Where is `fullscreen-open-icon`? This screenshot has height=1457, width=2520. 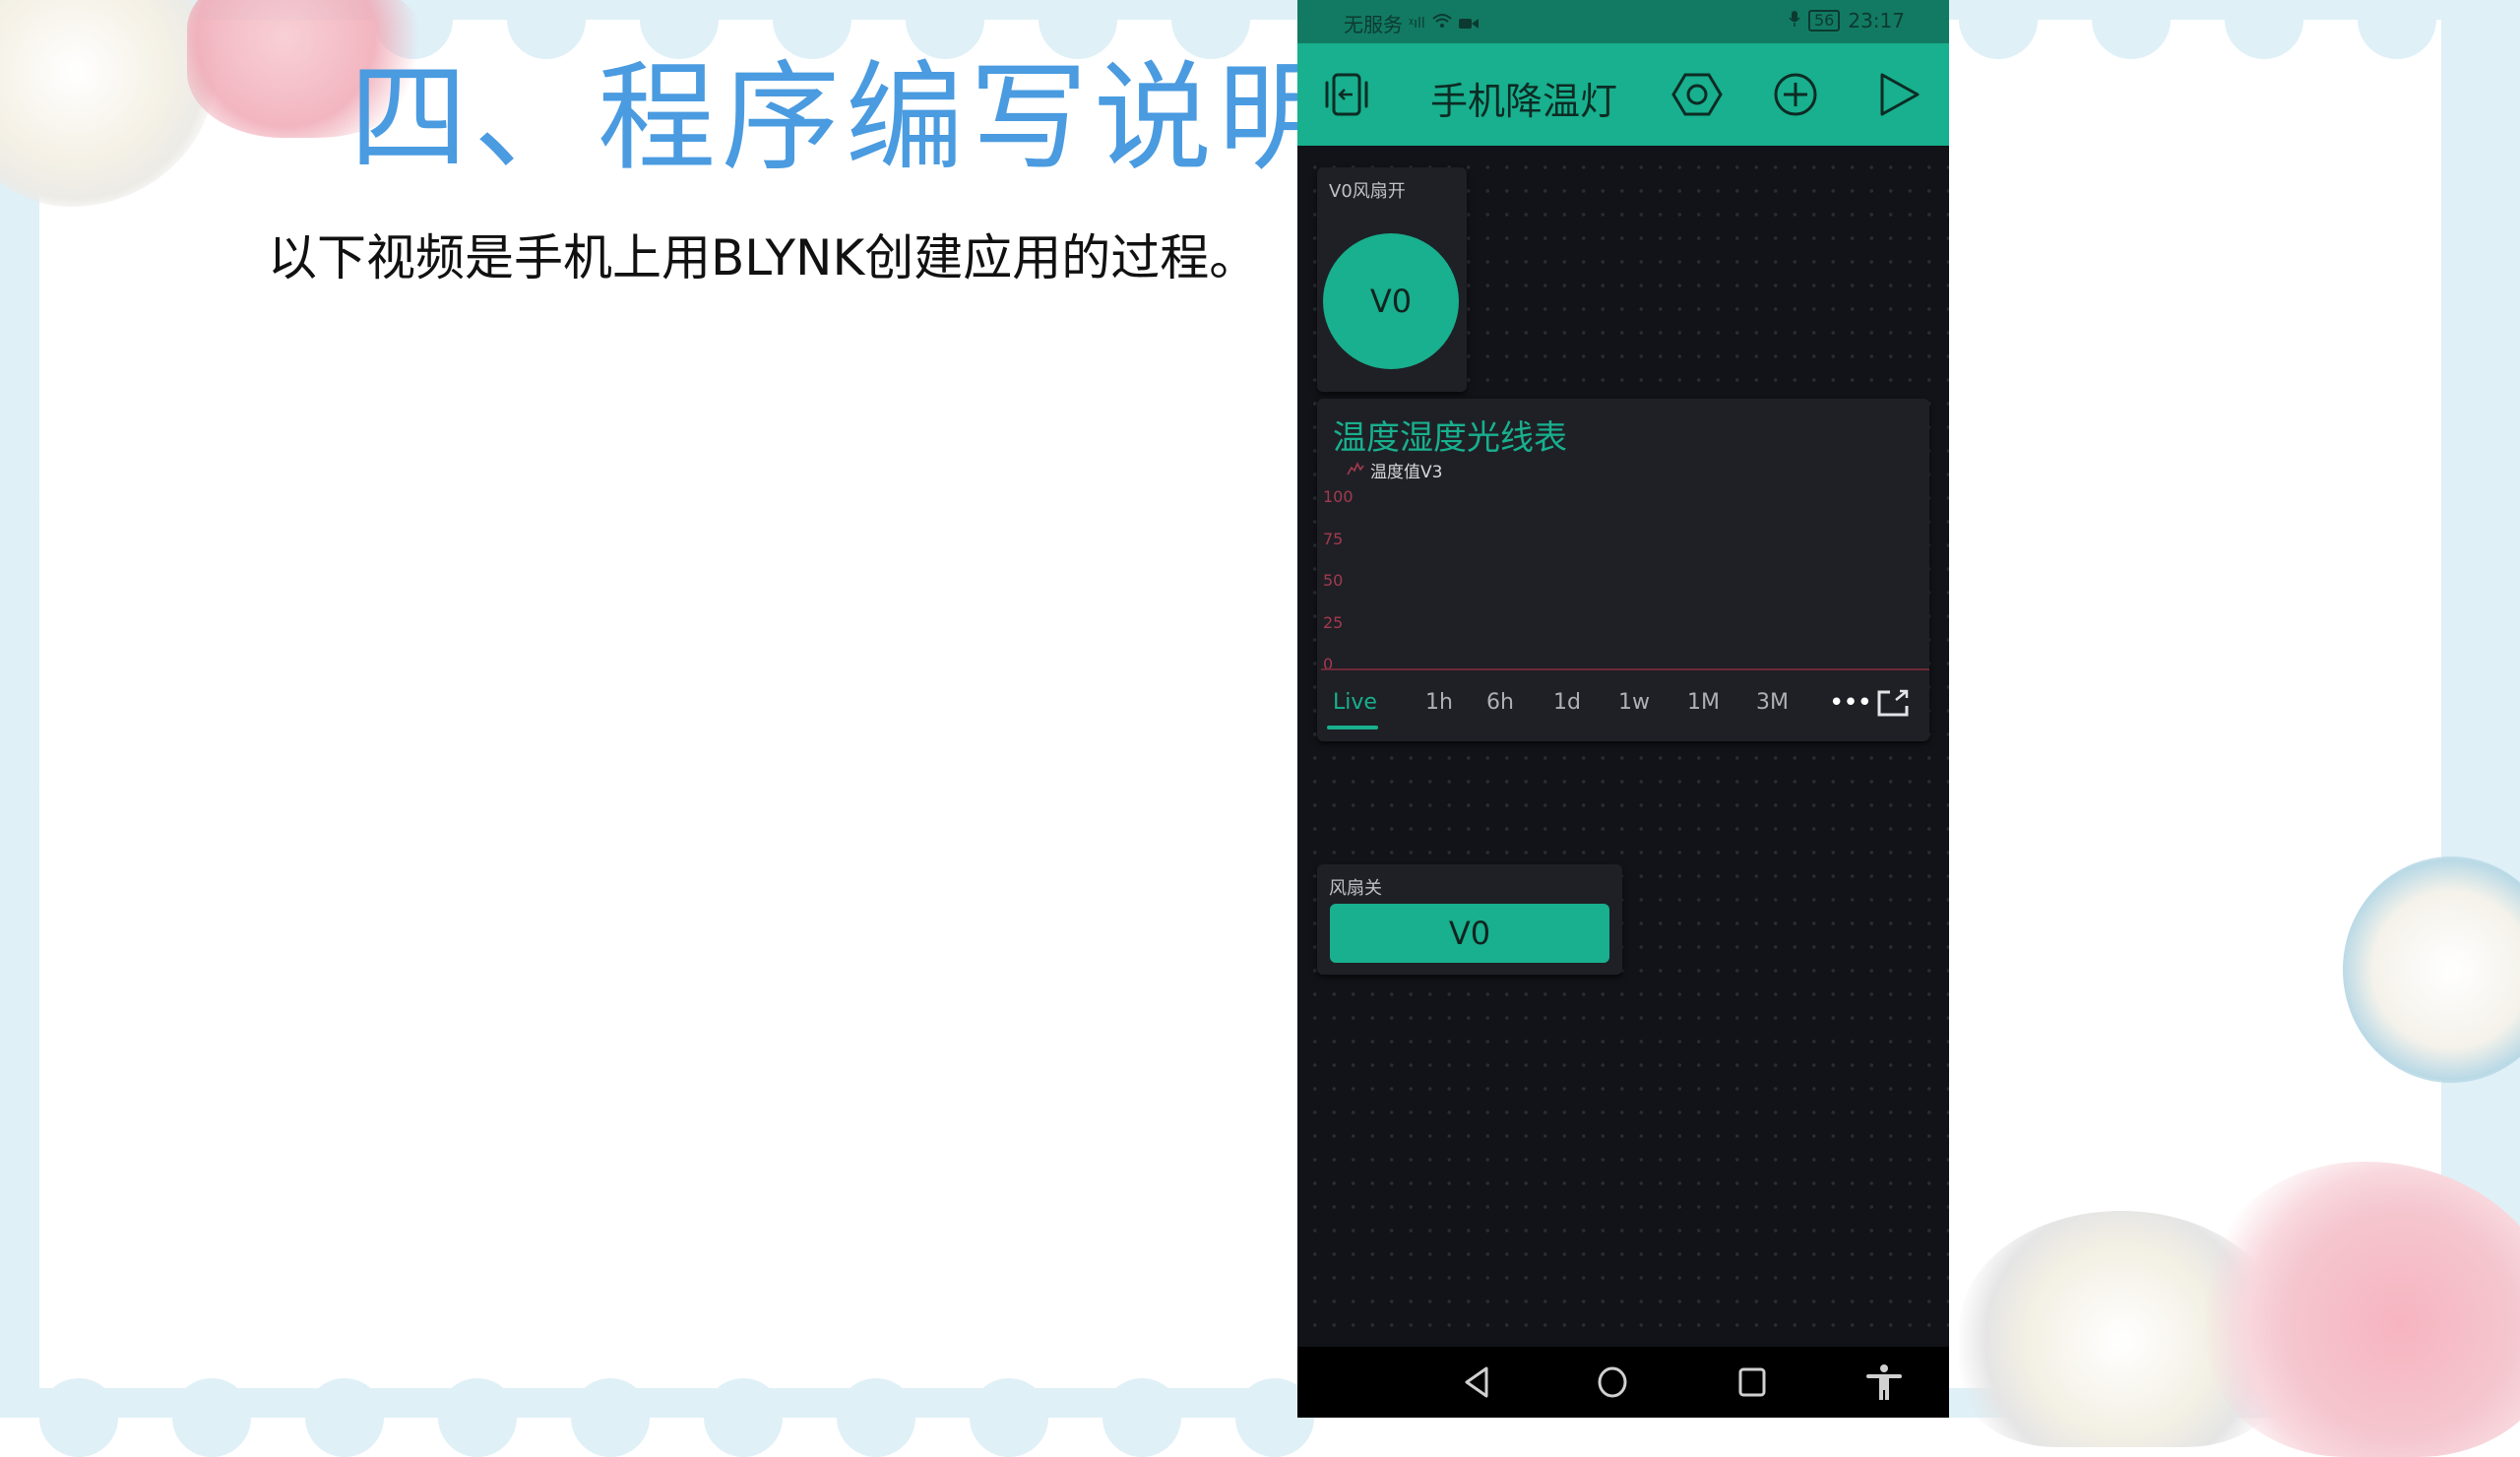 fullscreen-open-icon is located at coordinates (1893, 705).